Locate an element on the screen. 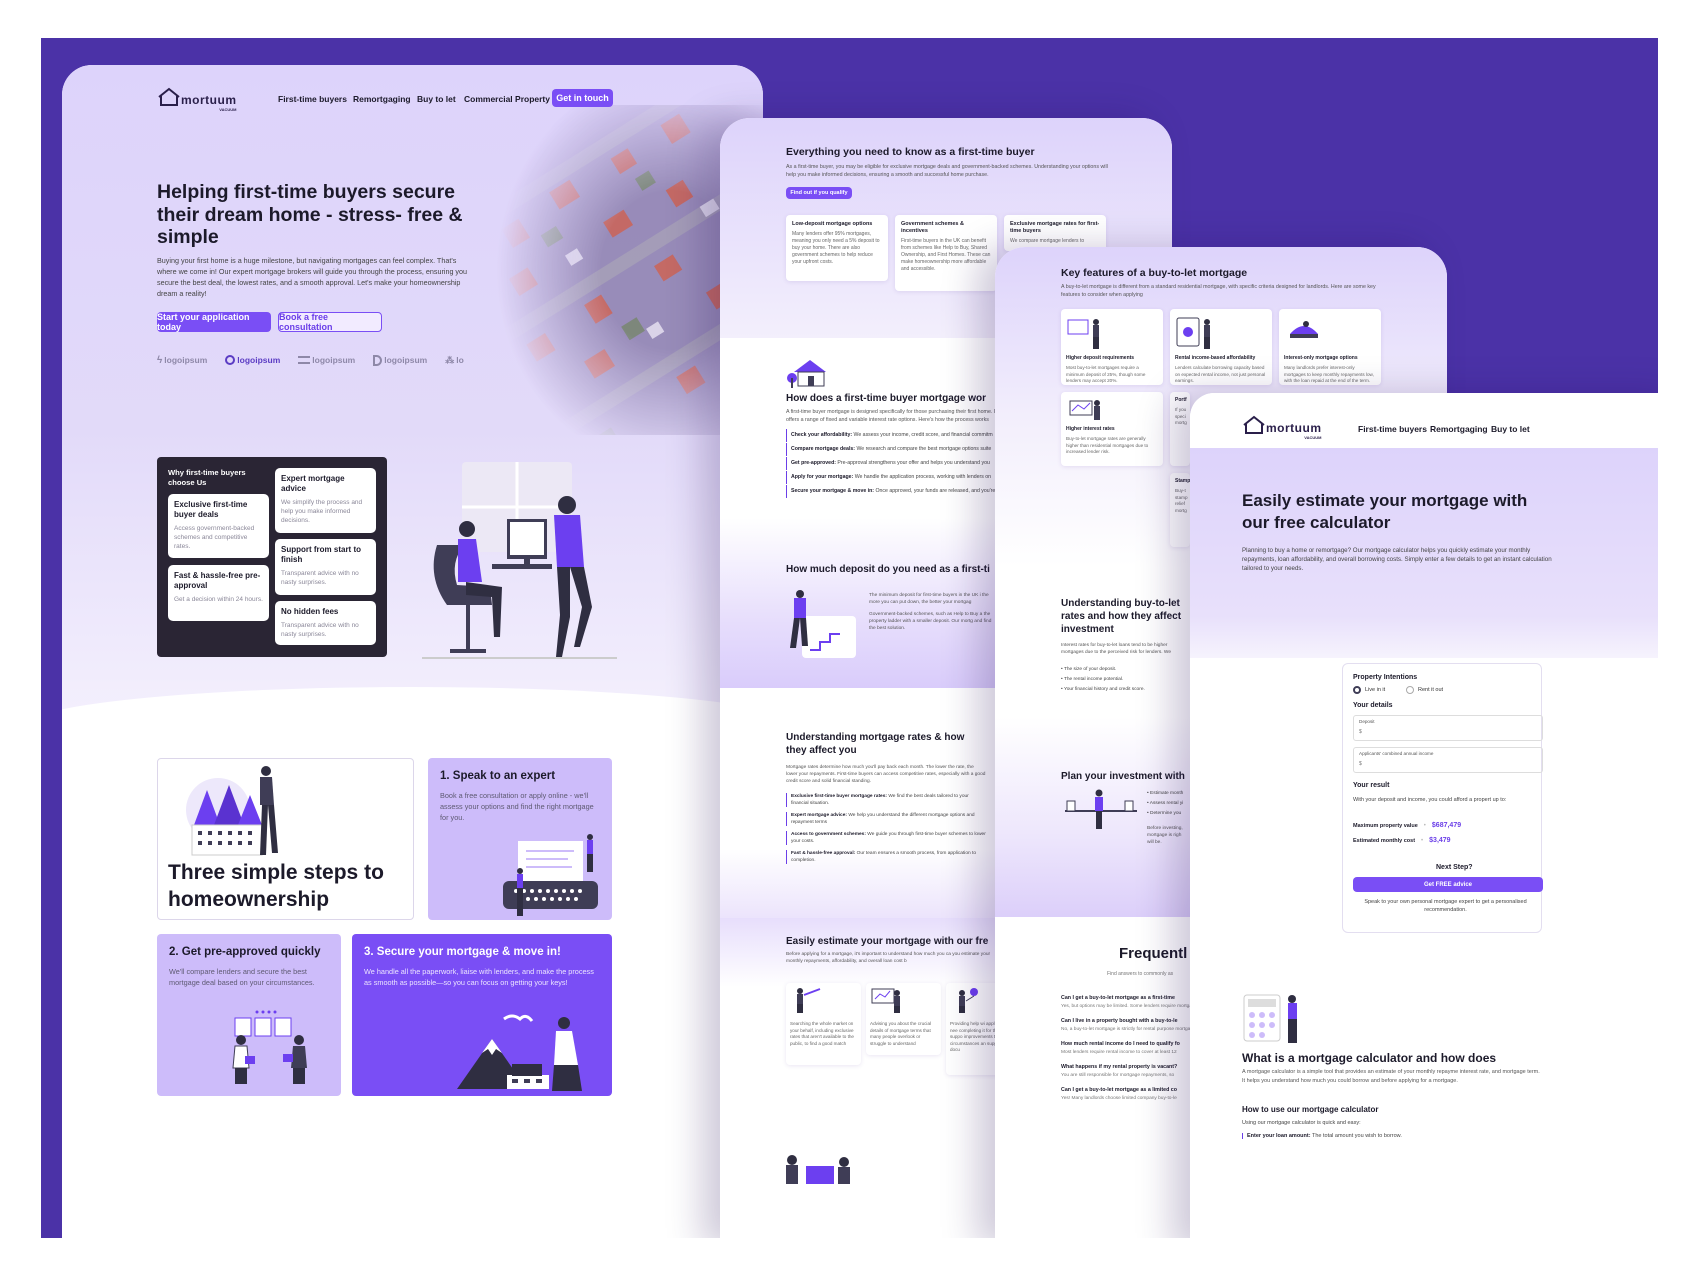 The width and height of the screenshot is (1699, 1282). next-step-label: Next Step? is located at coordinates (1454, 867).